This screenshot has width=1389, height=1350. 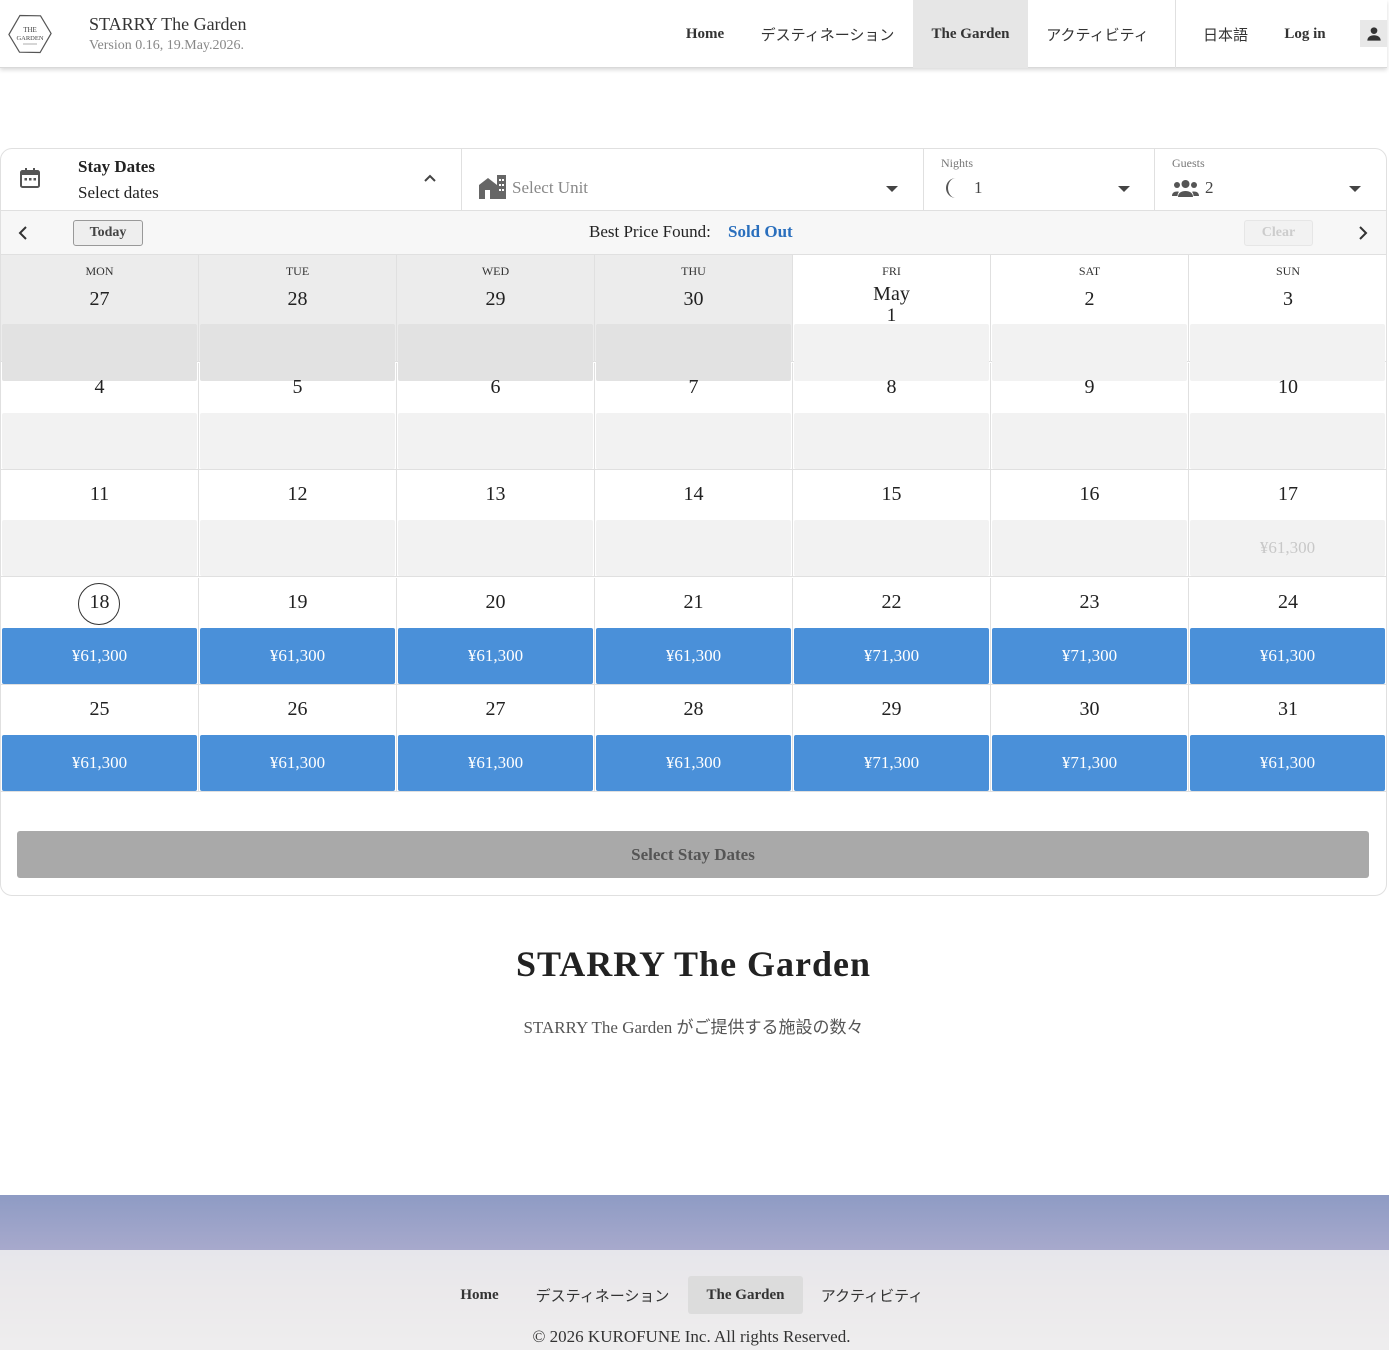 I want to click on calendar-day-cell: 25 ¥61,300, so click(x=100, y=738).